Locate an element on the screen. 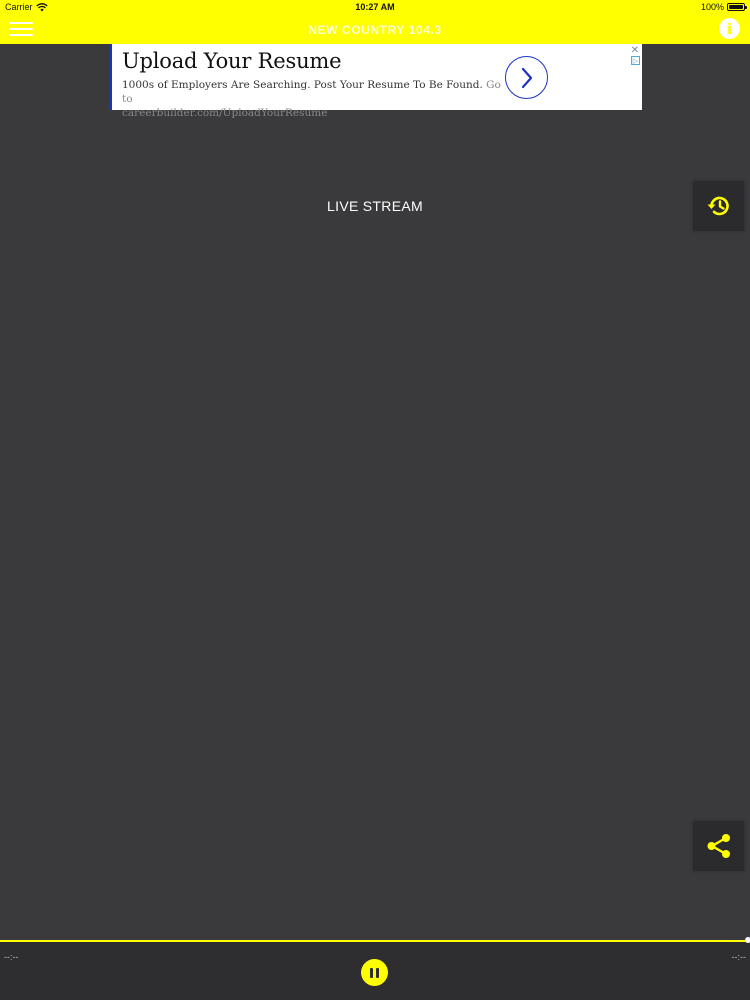 Image resolution: width=750 pixels, height=1000 pixels. share-icon is located at coordinates (718, 846).